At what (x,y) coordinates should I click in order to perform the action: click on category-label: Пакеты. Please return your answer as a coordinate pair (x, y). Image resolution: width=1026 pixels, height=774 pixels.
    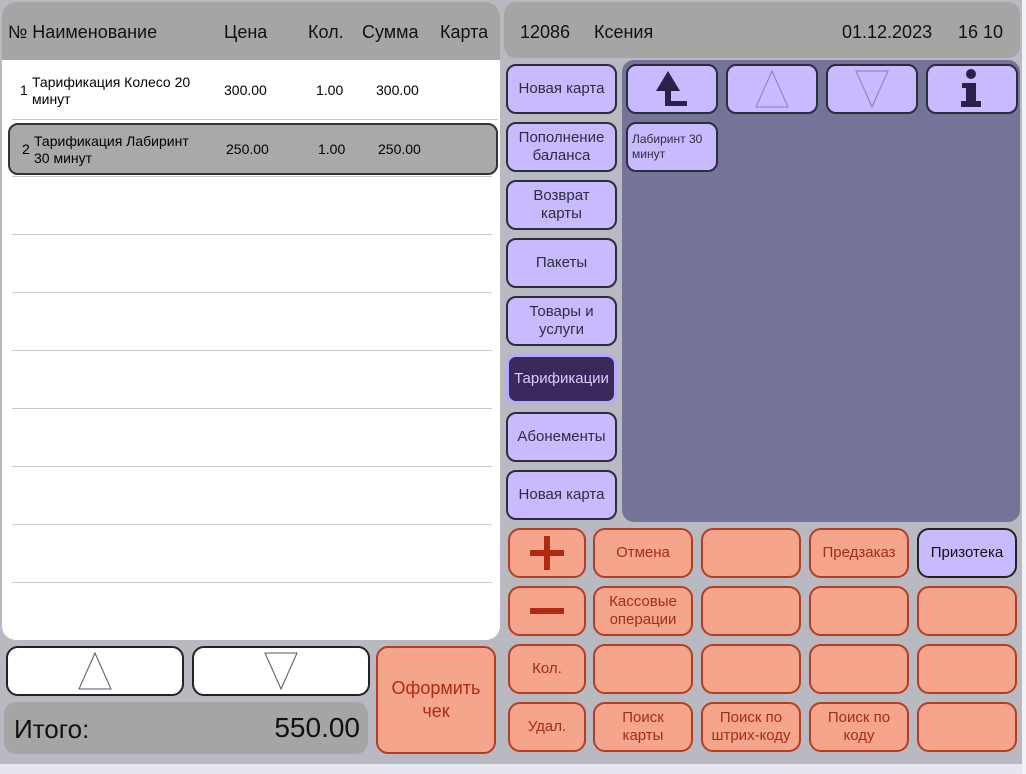
    Looking at the image, I should click on (561, 262).